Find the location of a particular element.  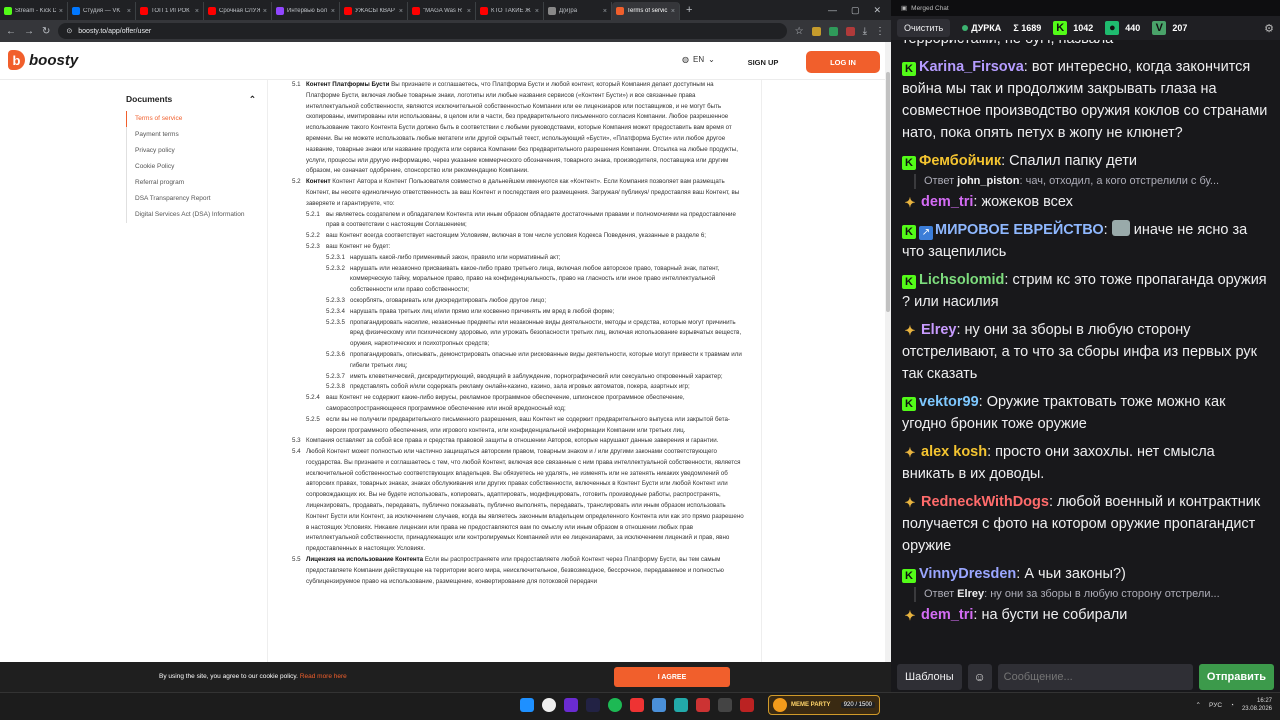

reload-icon: ↻ is located at coordinates (46, 31).